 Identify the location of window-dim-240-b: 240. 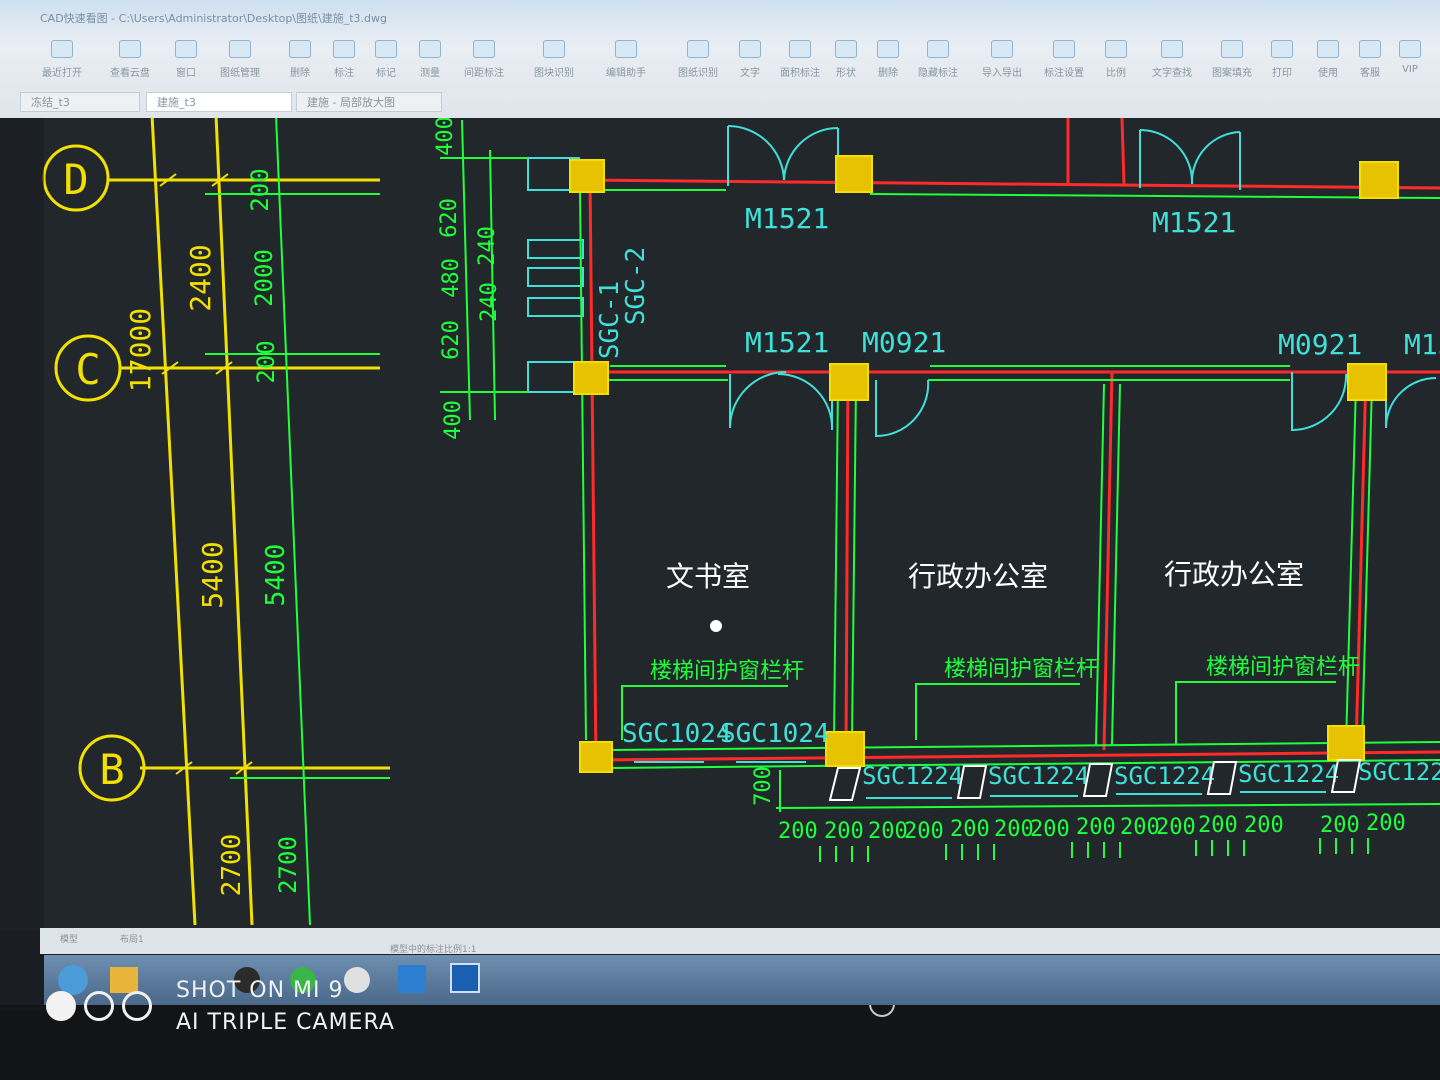
(489, 302).